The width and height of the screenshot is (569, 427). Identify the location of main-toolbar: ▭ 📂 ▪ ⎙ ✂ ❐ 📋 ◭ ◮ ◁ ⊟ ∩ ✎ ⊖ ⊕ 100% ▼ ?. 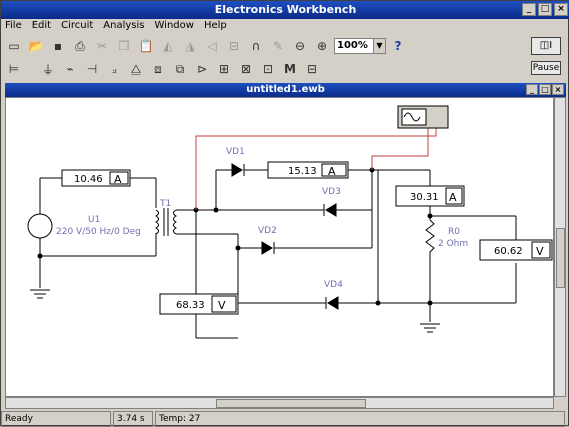
(261, 46).